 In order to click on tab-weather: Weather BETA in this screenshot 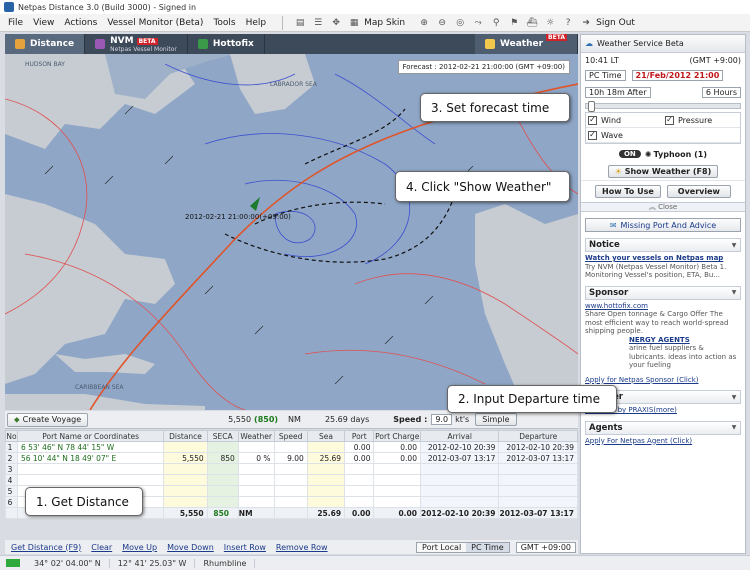, I will do `click(526, 43)`.